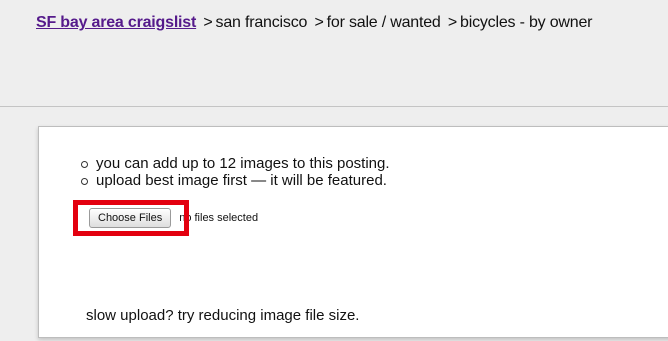  I want to click on site-home-link: SF bay area craigslist, so click(116, 22).